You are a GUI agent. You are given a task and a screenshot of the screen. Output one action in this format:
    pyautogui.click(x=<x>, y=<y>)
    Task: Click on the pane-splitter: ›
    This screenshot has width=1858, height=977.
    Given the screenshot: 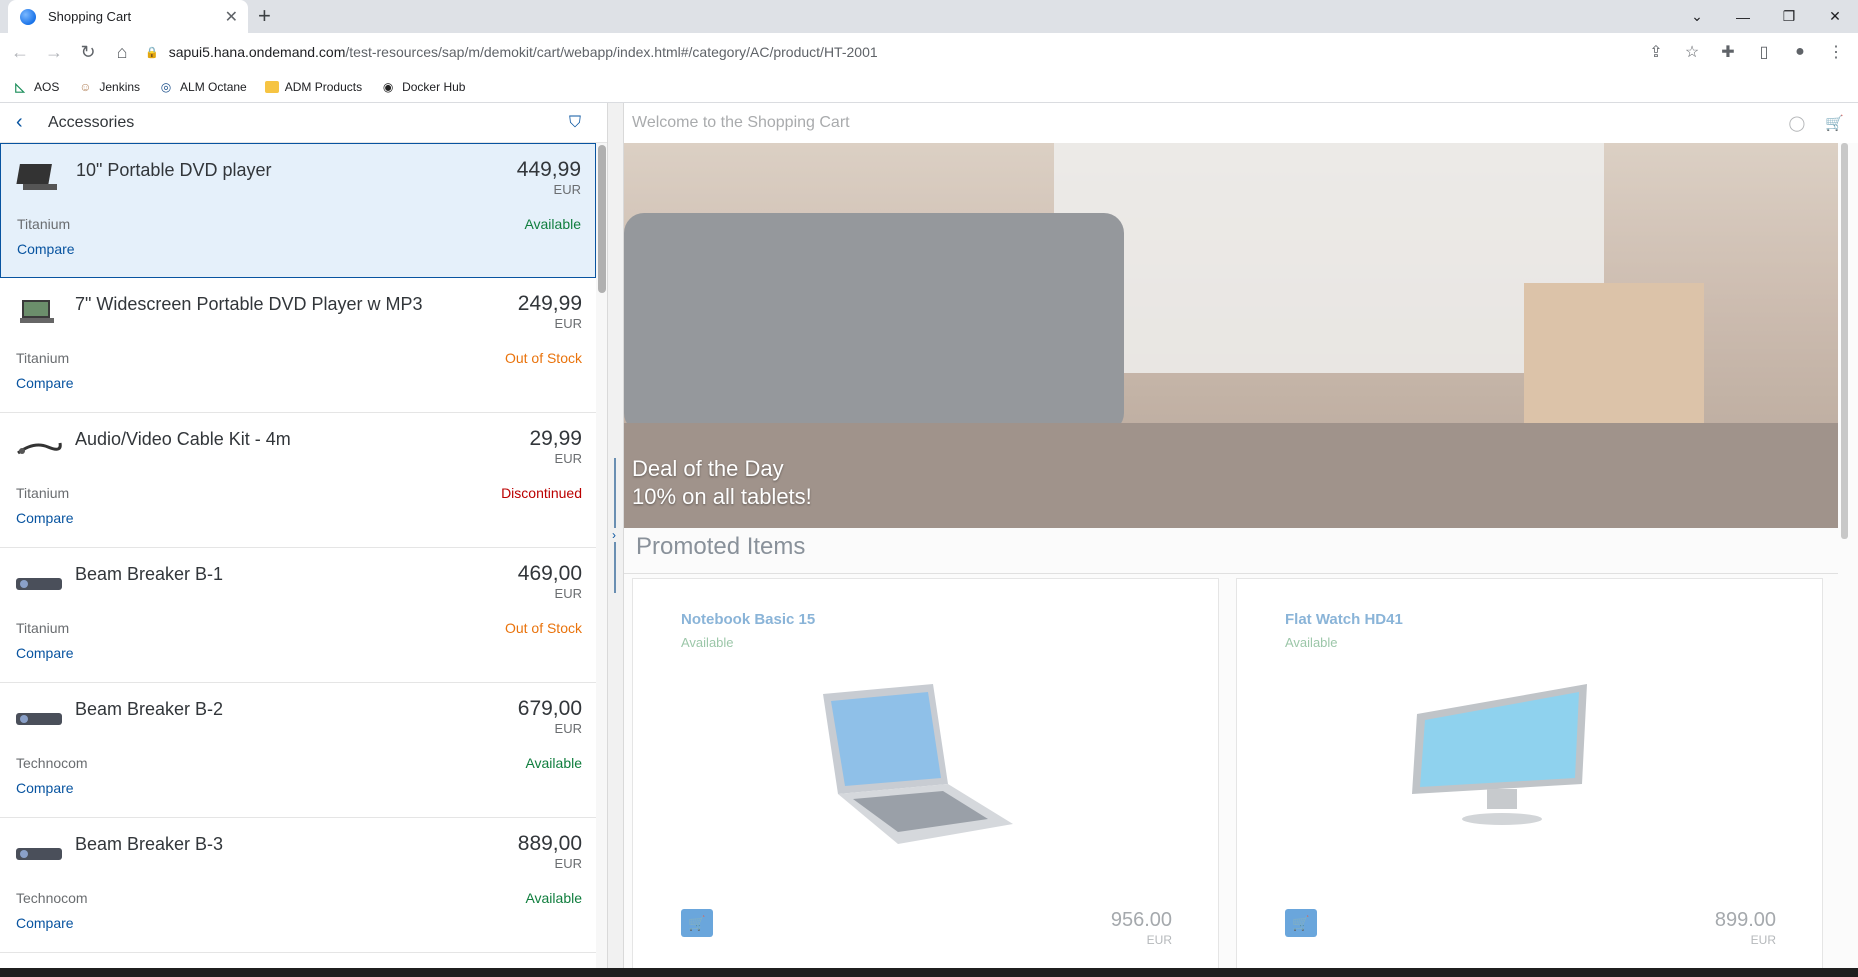 What is the action you would take?
    pyautogui.click(x=616, y=535)
    